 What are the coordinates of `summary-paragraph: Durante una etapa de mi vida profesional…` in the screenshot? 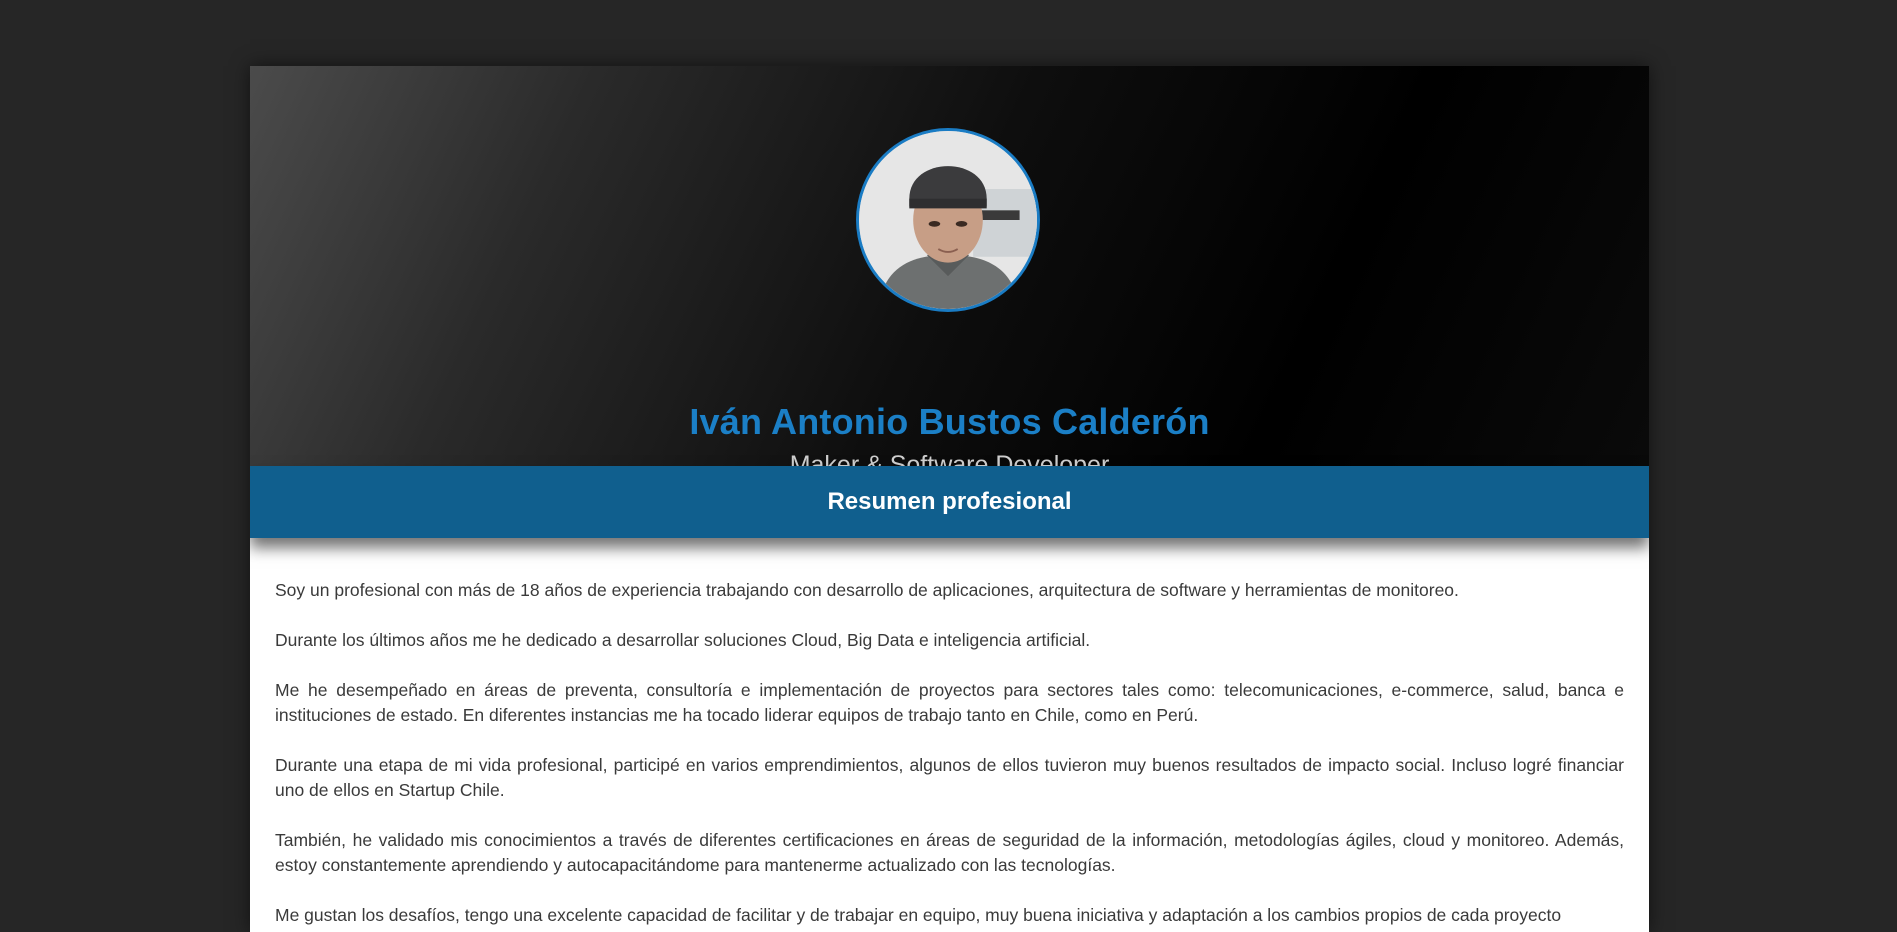 It's located at (949, 777).